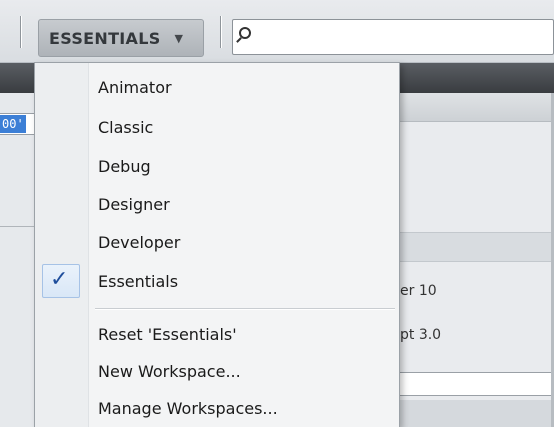 The height and width of the screenshot is (427, 554). I want to click on menu-item-label: Debug, so click(124, 166).